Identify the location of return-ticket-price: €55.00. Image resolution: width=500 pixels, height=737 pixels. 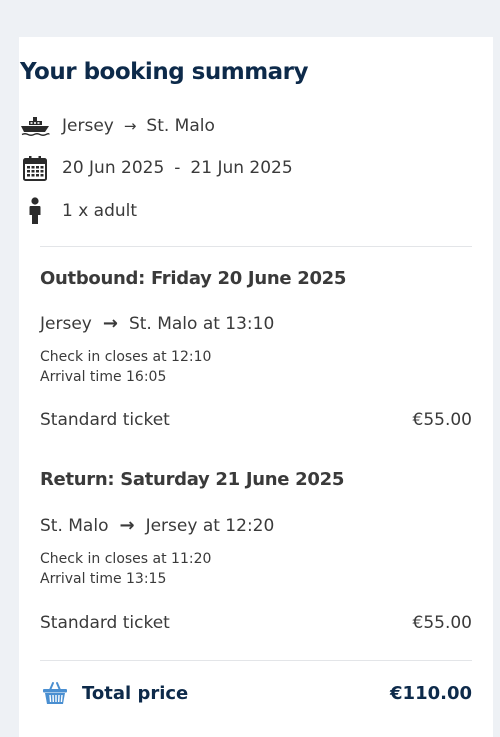
(442, 623).